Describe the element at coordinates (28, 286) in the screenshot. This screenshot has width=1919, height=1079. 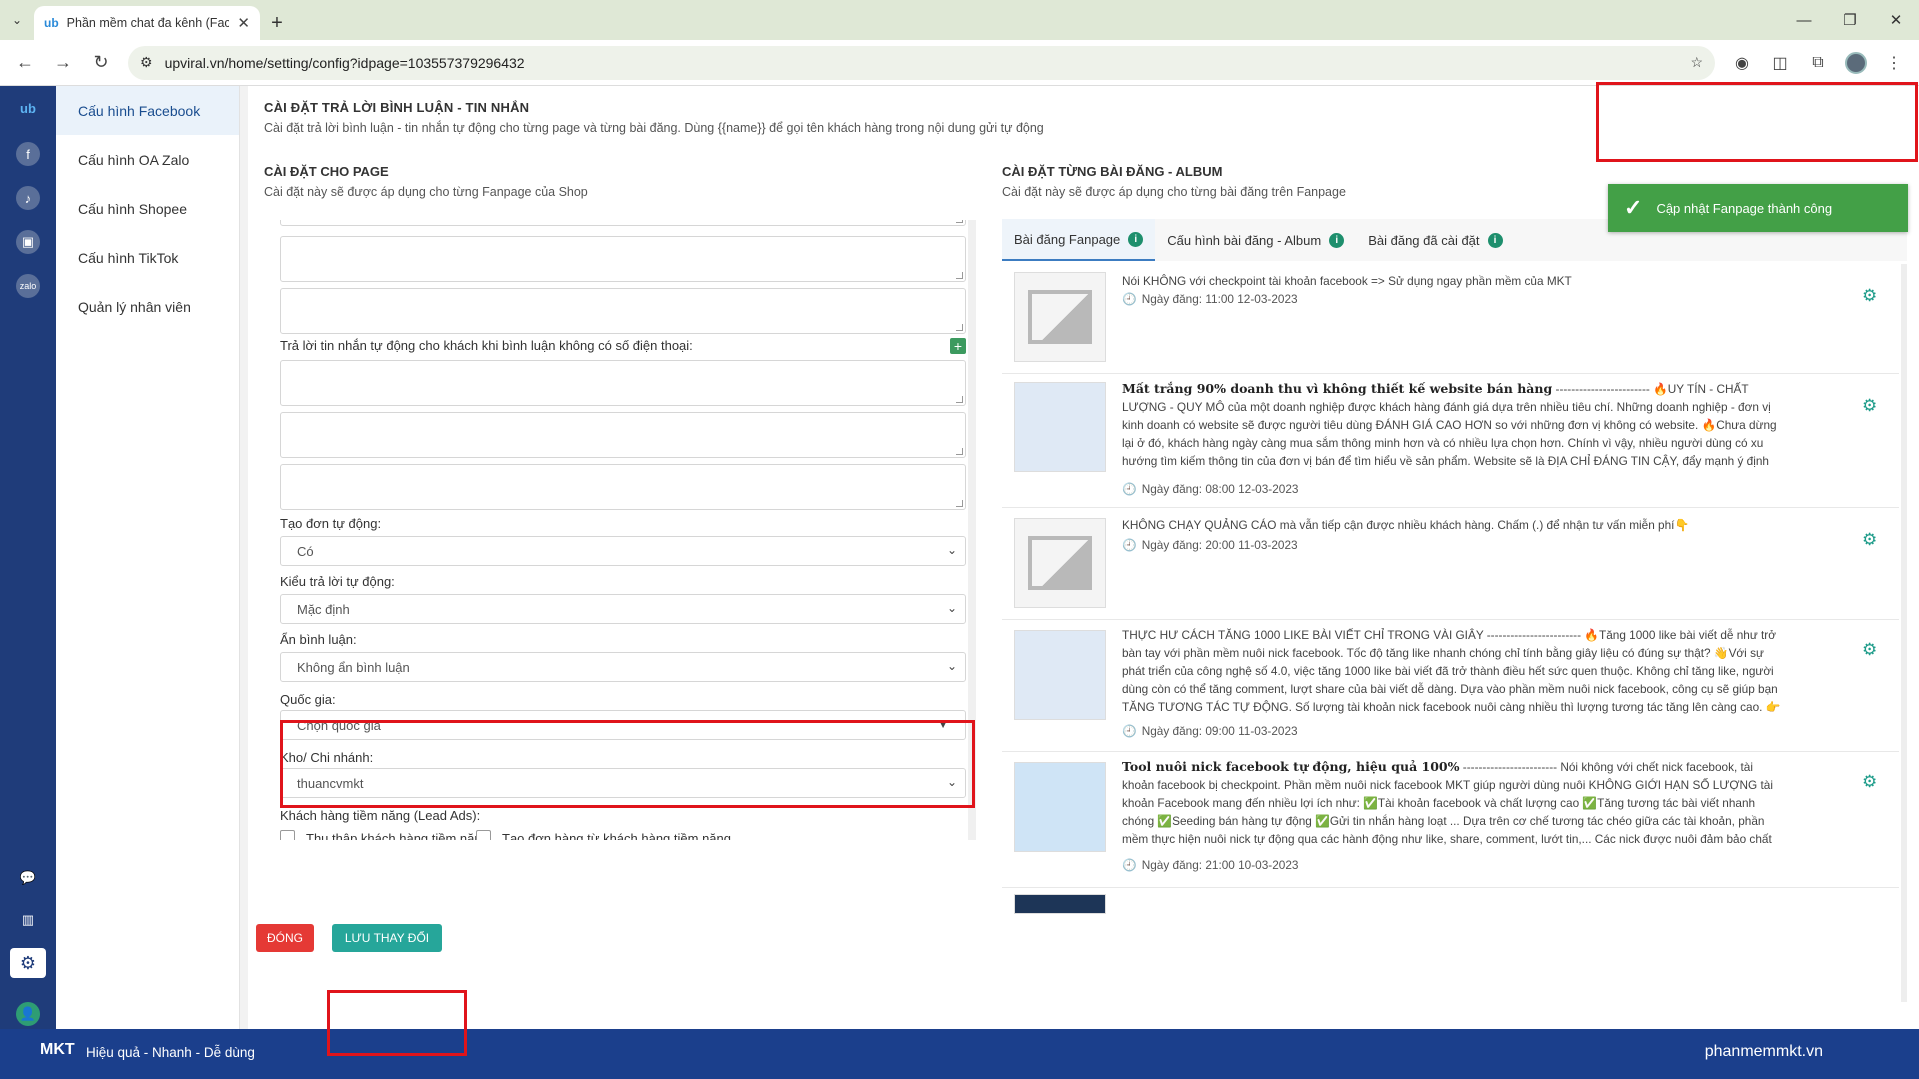
I see `zalo-icon: zalo` at that location.